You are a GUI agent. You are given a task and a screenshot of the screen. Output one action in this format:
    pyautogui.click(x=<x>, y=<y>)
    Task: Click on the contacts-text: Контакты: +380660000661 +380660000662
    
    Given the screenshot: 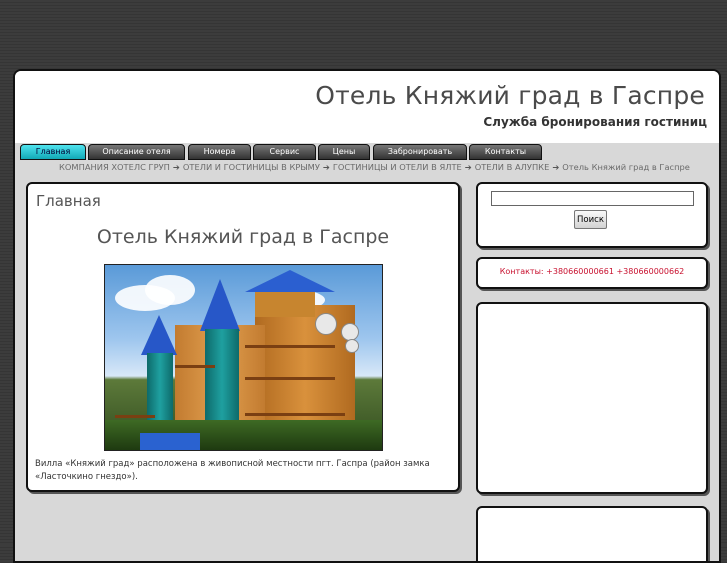 What is the action you would take?
    pyautogui.click(x=592, y=271)
    